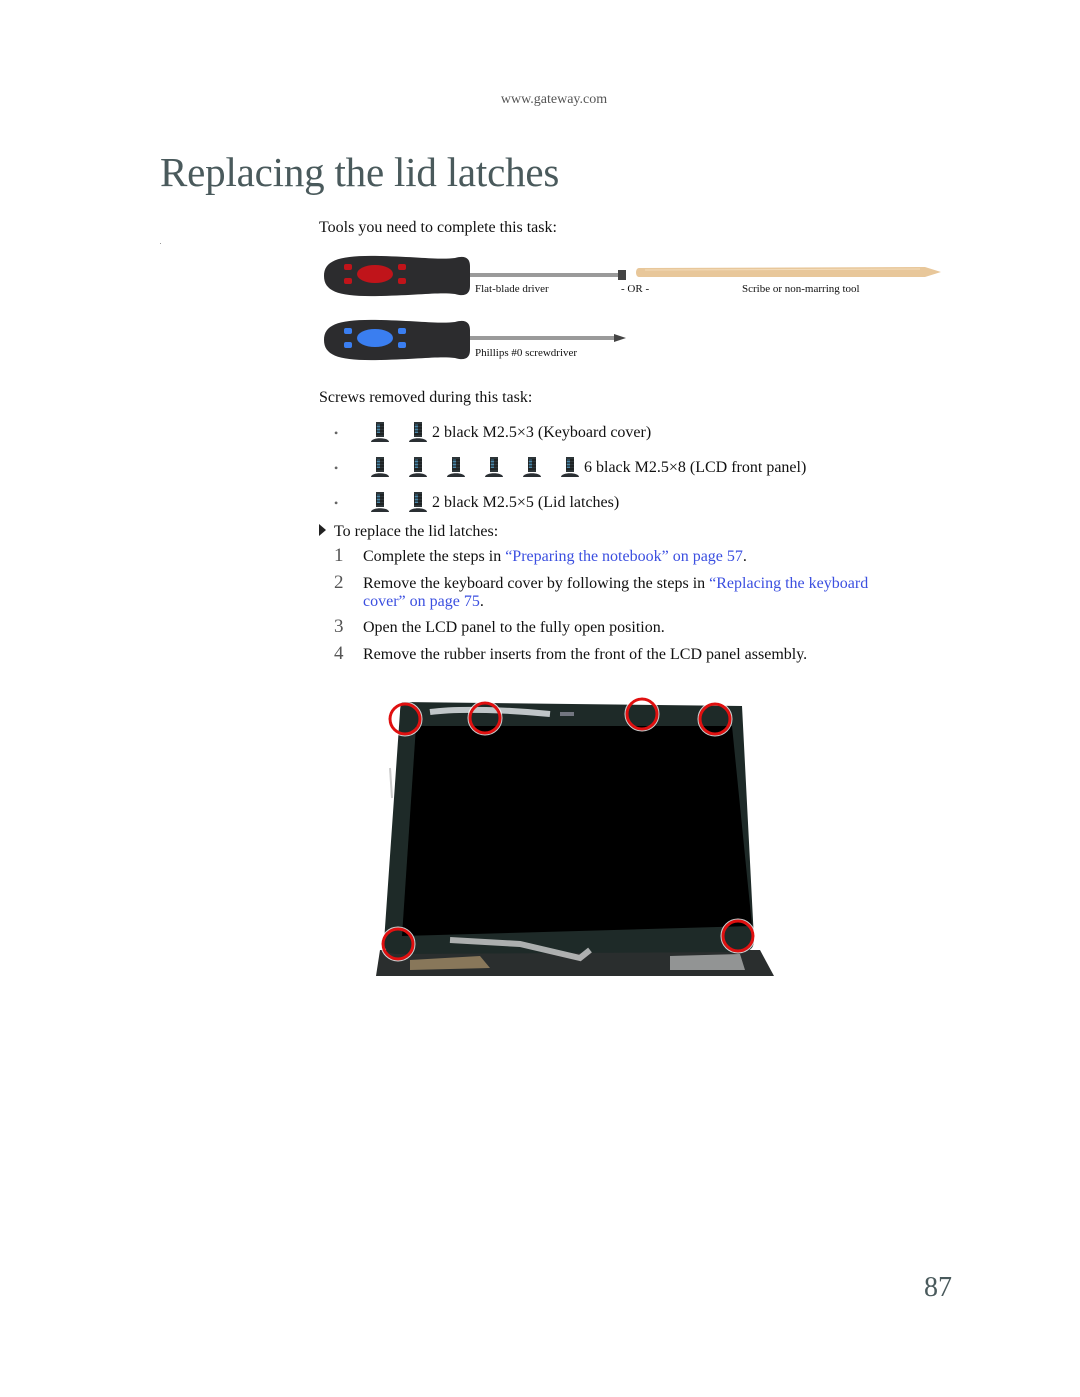 Image resolution: width=1080 pixels, height=1397 pixels. I want to click on lcd-panel-figure, so click(557, 832).